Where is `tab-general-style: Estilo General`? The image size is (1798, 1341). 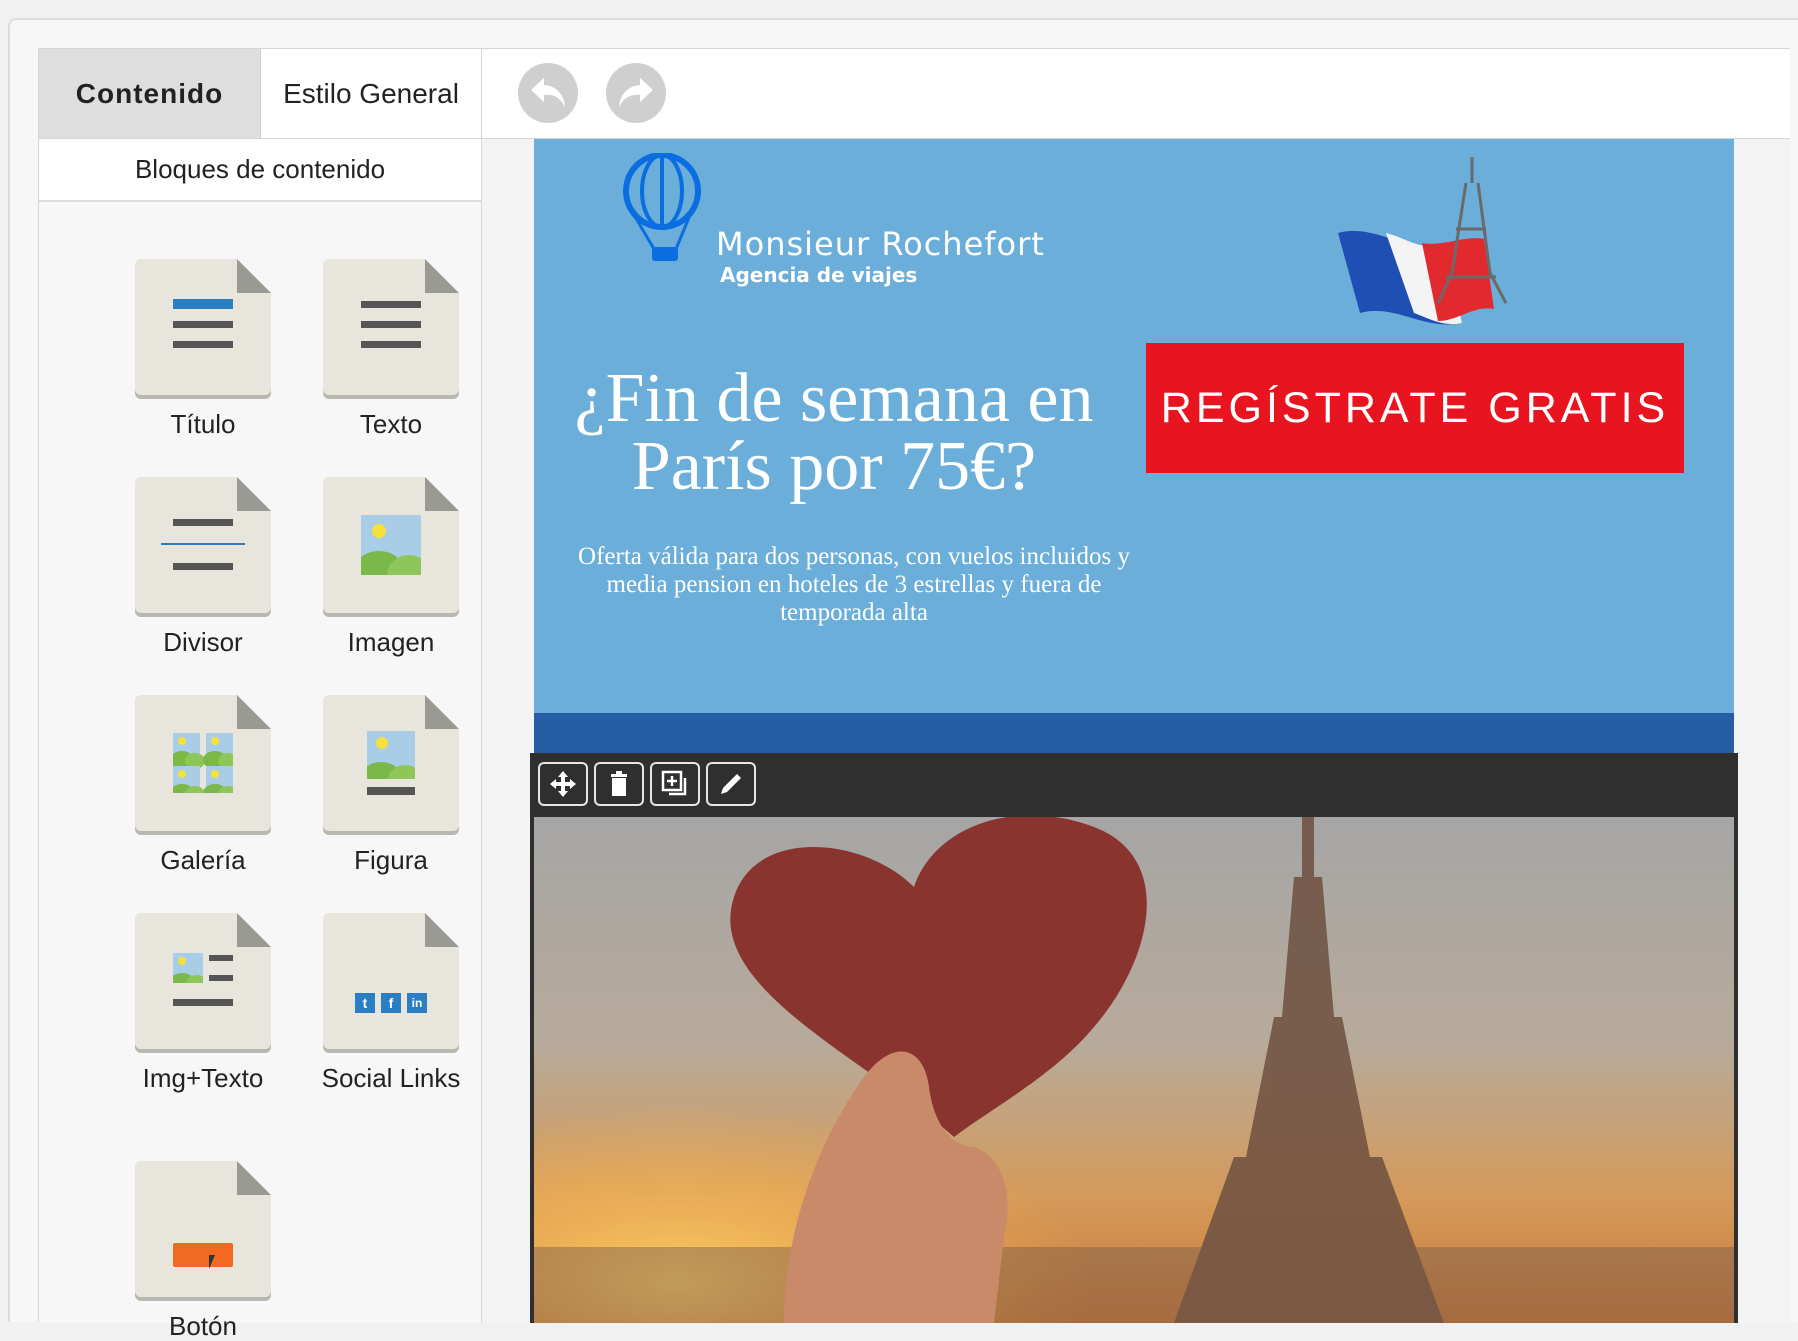
tab-general-style: Estilo General is located at coordinates (371, 93).